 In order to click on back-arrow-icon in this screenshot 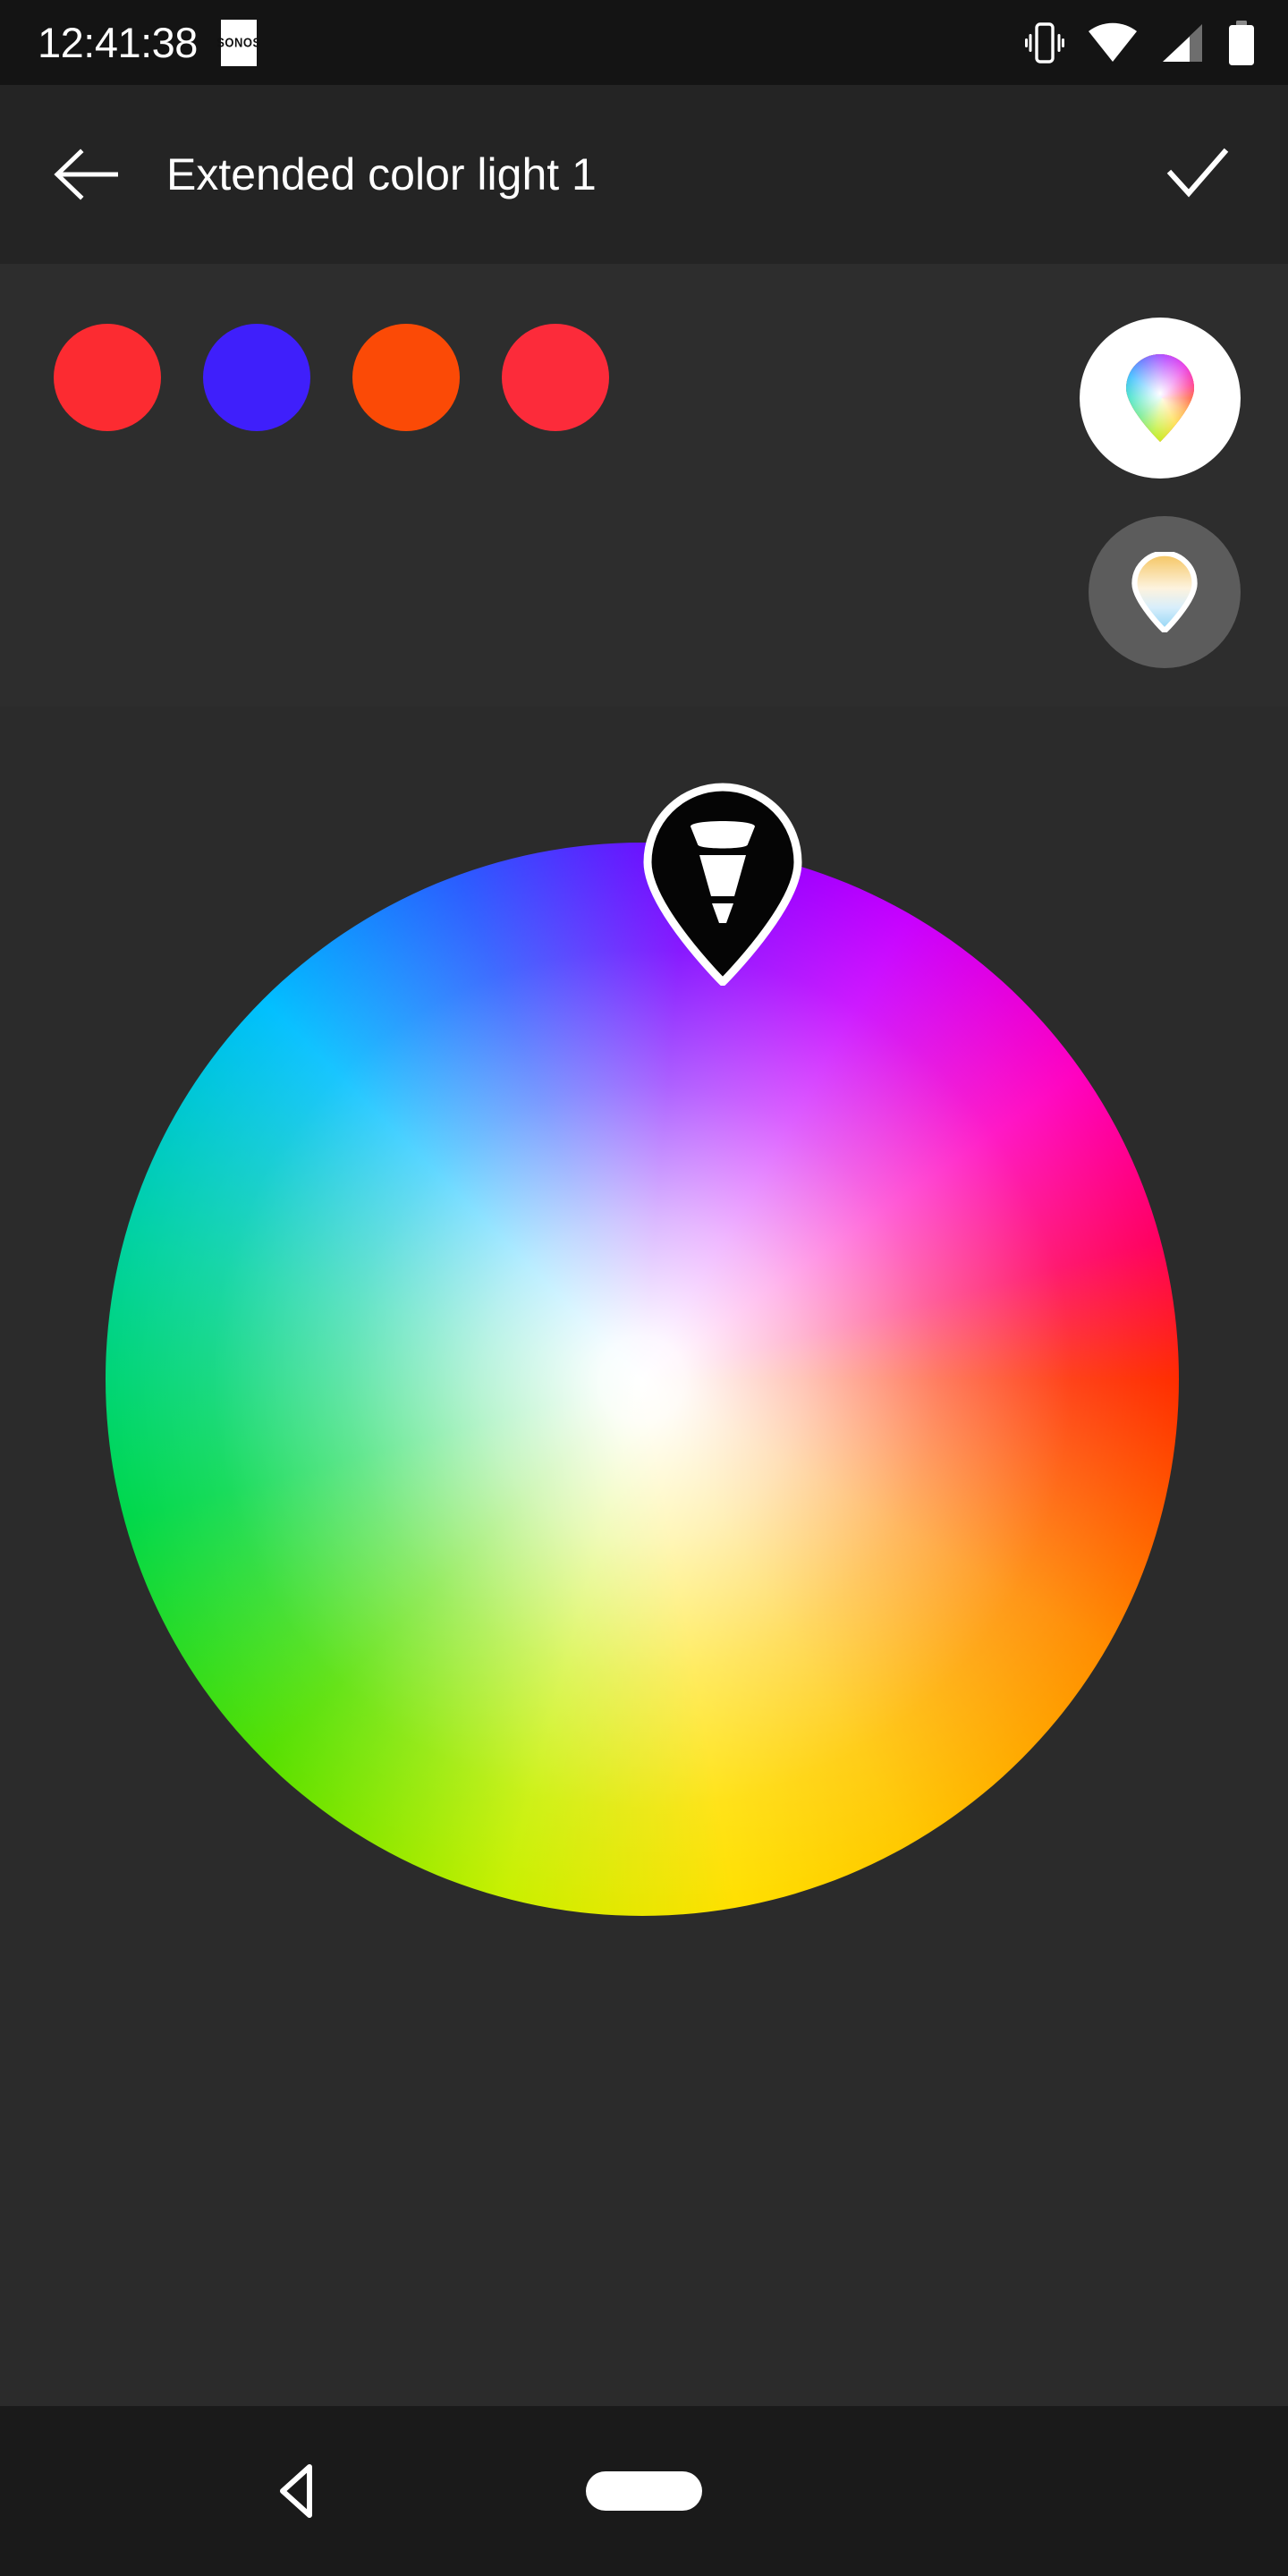, I will do `click(86, 174)`.